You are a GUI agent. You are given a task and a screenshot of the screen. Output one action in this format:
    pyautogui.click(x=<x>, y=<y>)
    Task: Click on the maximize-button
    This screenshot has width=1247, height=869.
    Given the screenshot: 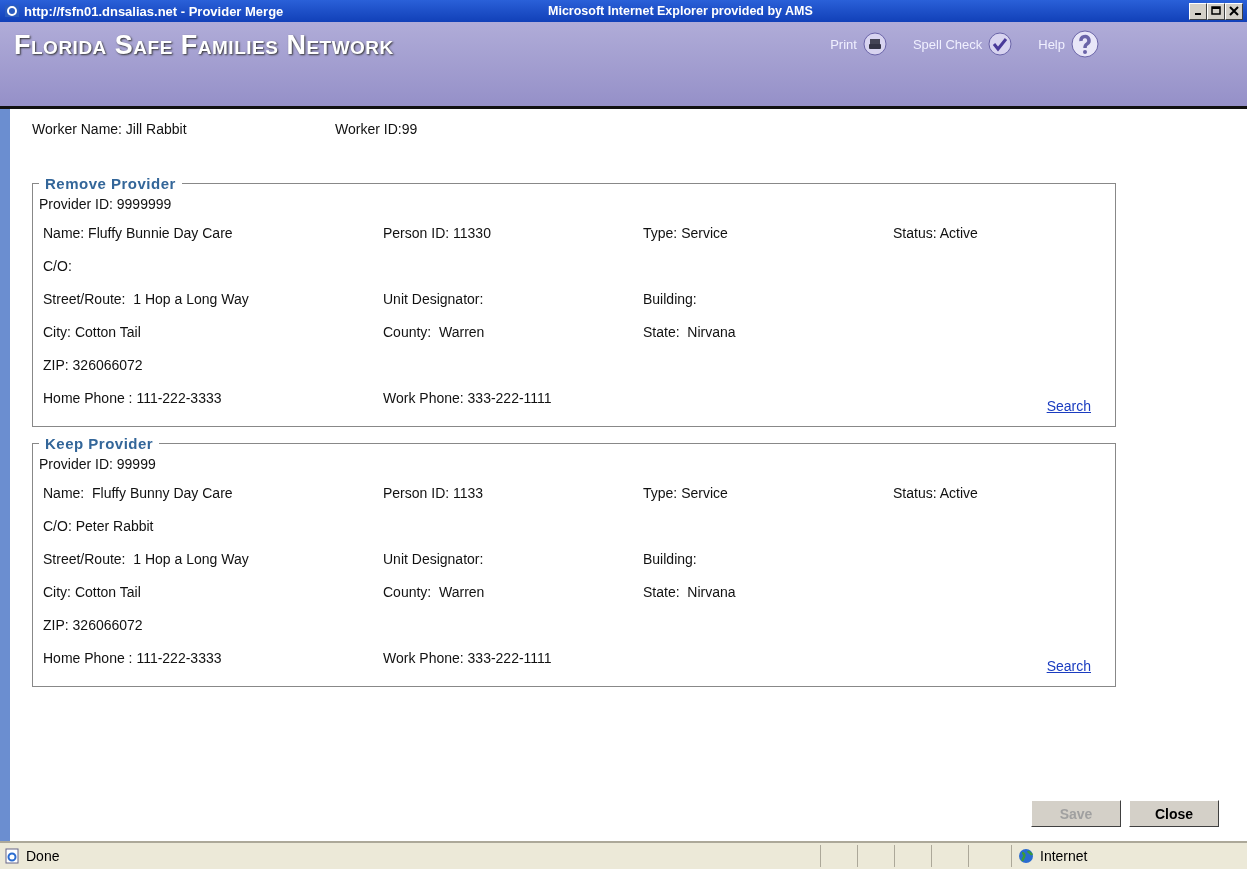 What is the action you would take?
    pyautogui.click(x=1216, y=11)
    